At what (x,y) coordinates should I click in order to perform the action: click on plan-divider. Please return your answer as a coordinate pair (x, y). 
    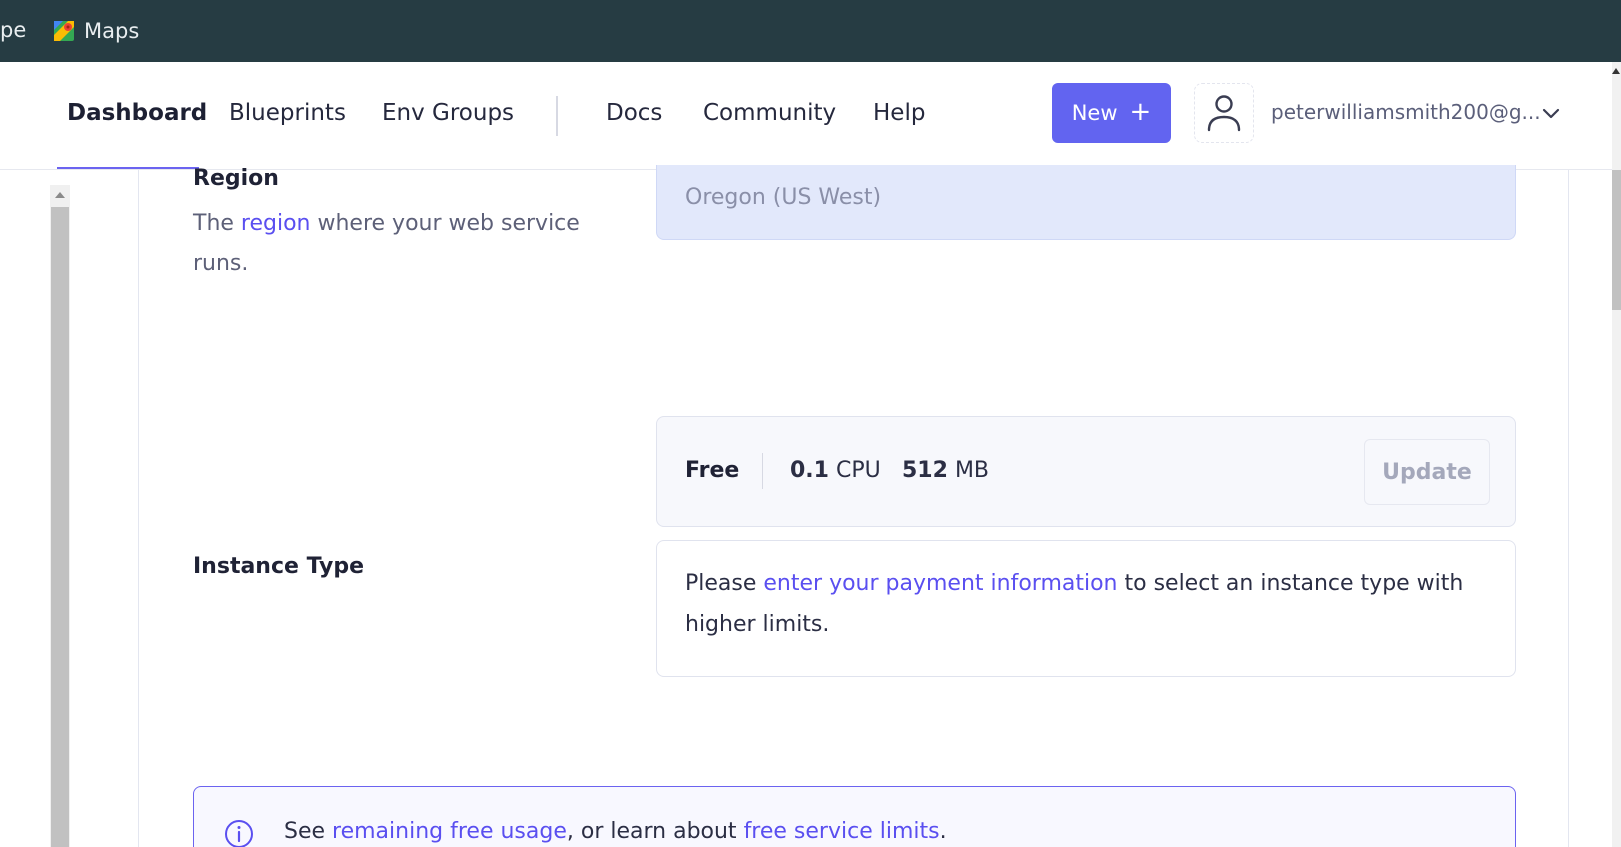
    Looking at the image, I should click on (762, 471).